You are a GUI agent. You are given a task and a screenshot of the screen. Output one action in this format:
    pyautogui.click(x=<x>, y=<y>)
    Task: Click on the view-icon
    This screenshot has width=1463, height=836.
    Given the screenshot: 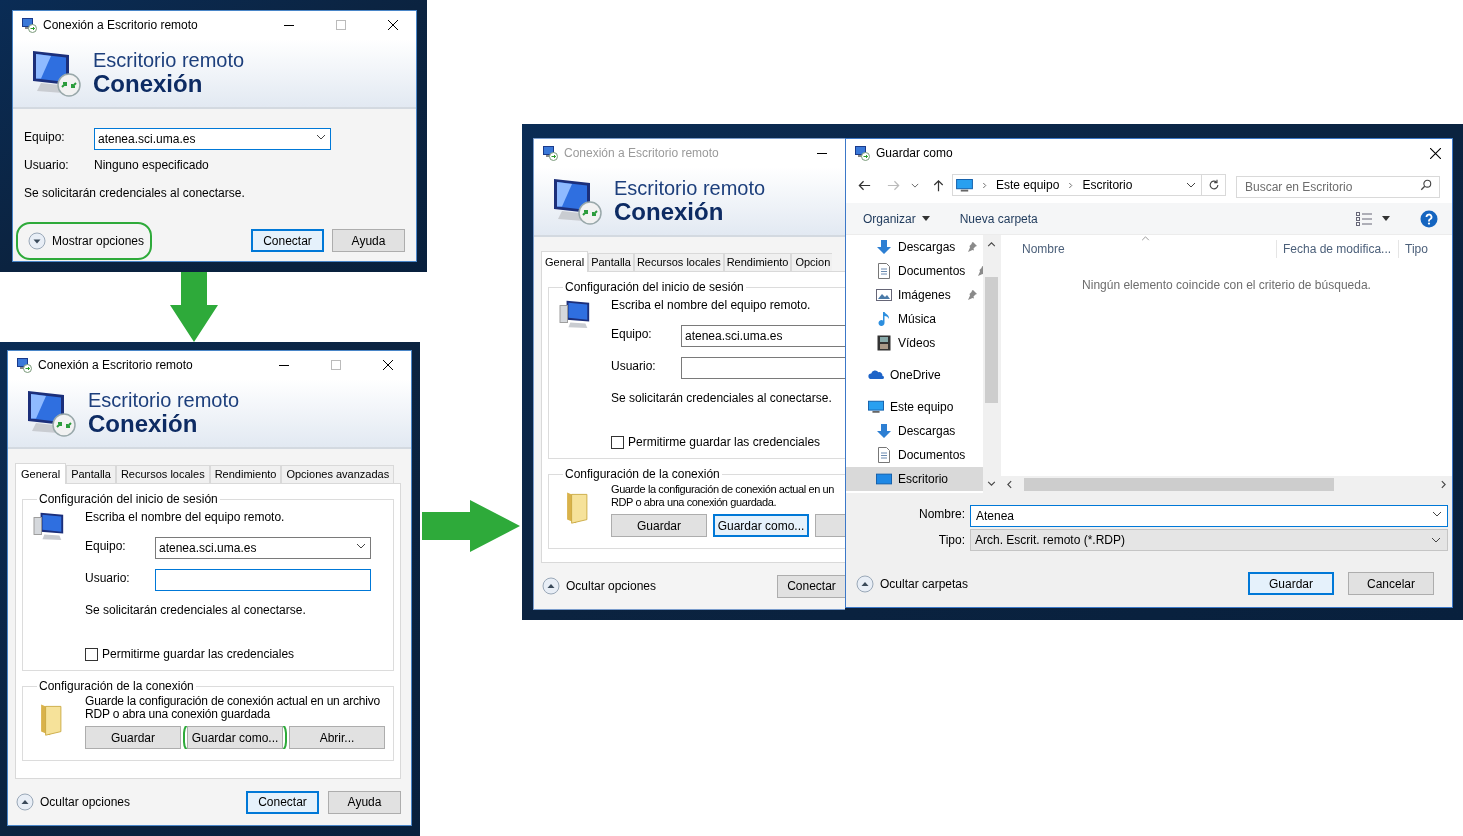 What is the action you would take?
    pyautogui.click(x=1364, y=218)
    